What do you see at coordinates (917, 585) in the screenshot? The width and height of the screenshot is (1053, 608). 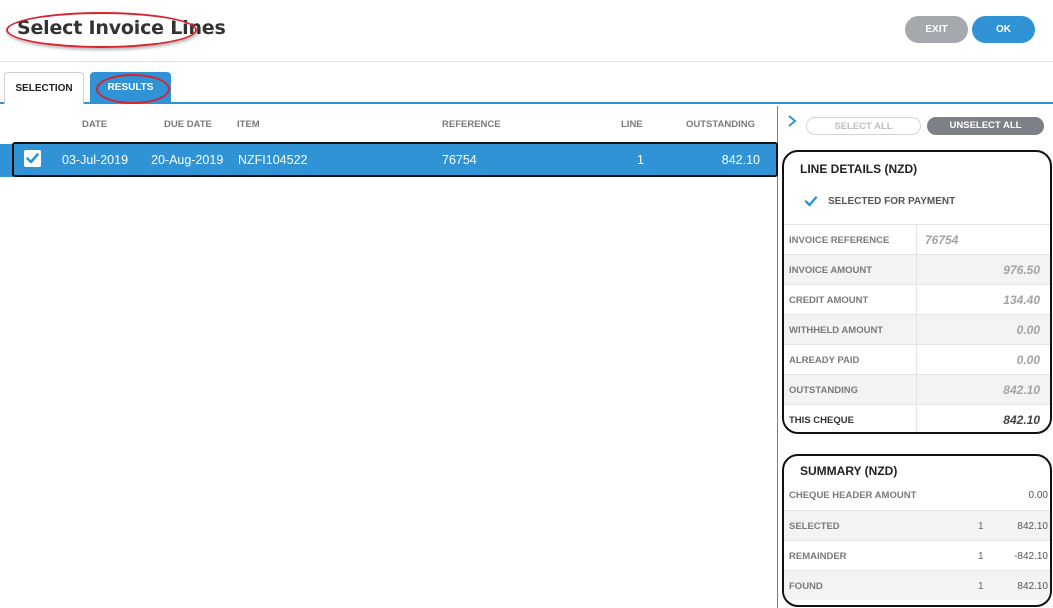 I see `summary-row-found: FOUND 1 842.10` at bounding box center [917, 585].